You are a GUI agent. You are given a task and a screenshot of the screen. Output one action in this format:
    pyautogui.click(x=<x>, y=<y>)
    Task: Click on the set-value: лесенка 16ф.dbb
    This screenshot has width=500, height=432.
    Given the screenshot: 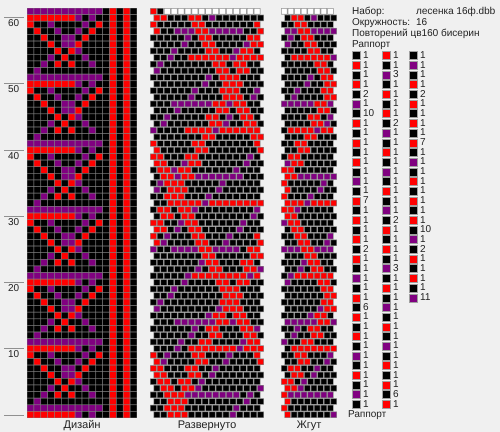 What is the action you would take?
    pyautogui.click(x=456, y=11)
    